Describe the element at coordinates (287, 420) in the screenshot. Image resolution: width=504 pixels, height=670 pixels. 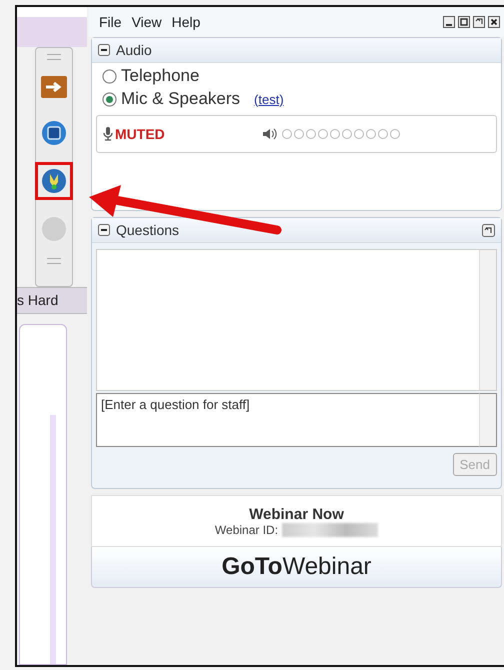
I see `question-input: [Enter a question for staff]` at that location.